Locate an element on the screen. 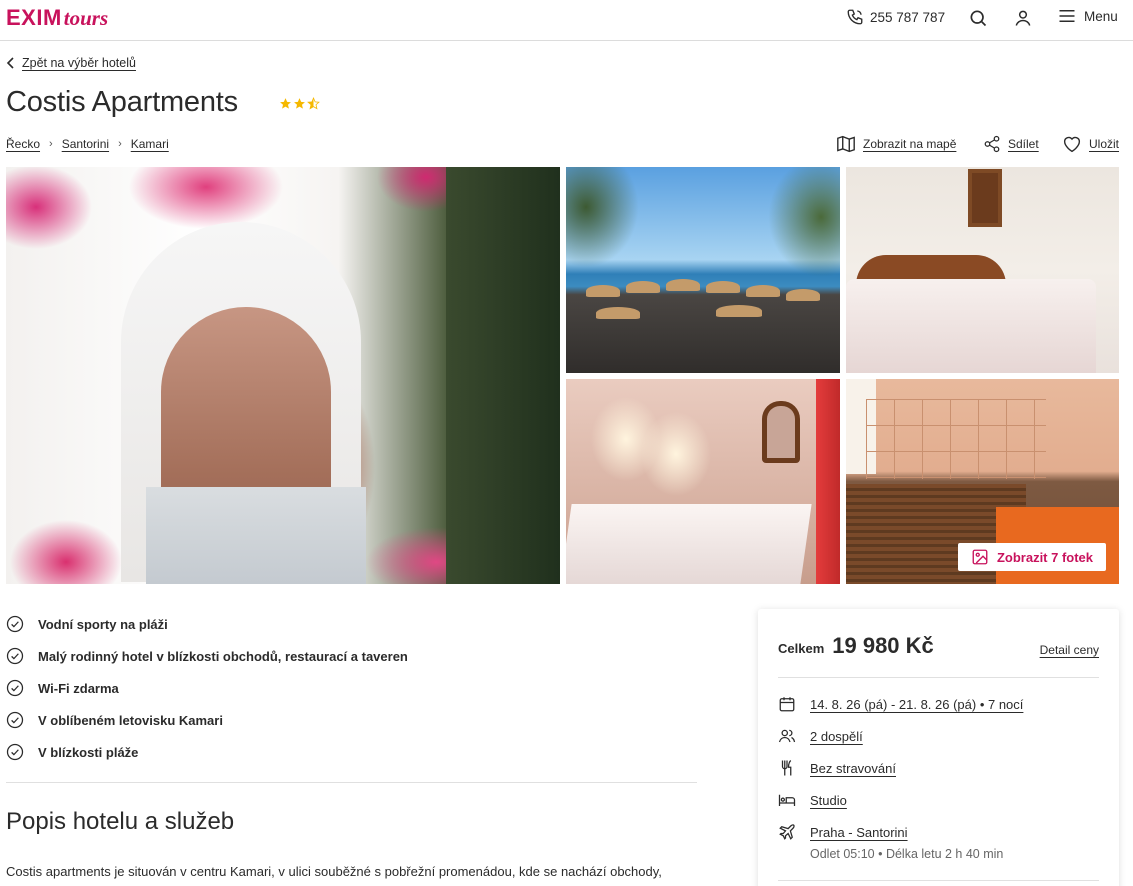 This screenshot has width=1133, height=886. site-header: EXIM tours 255 787 787 Menu is located at coordinates (566, 20).